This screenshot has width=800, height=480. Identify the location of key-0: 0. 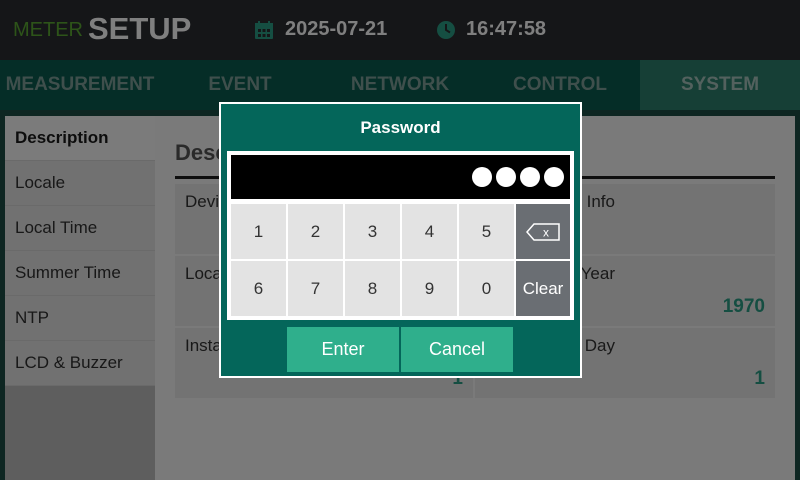
(486, 288).